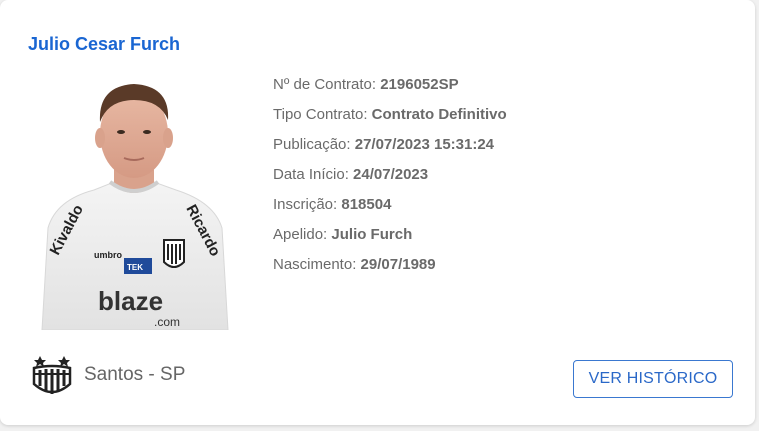 The width and height of the screenshot is (759, 431). I want to click on birth-value: 29/07/1989, so click(398, 264).